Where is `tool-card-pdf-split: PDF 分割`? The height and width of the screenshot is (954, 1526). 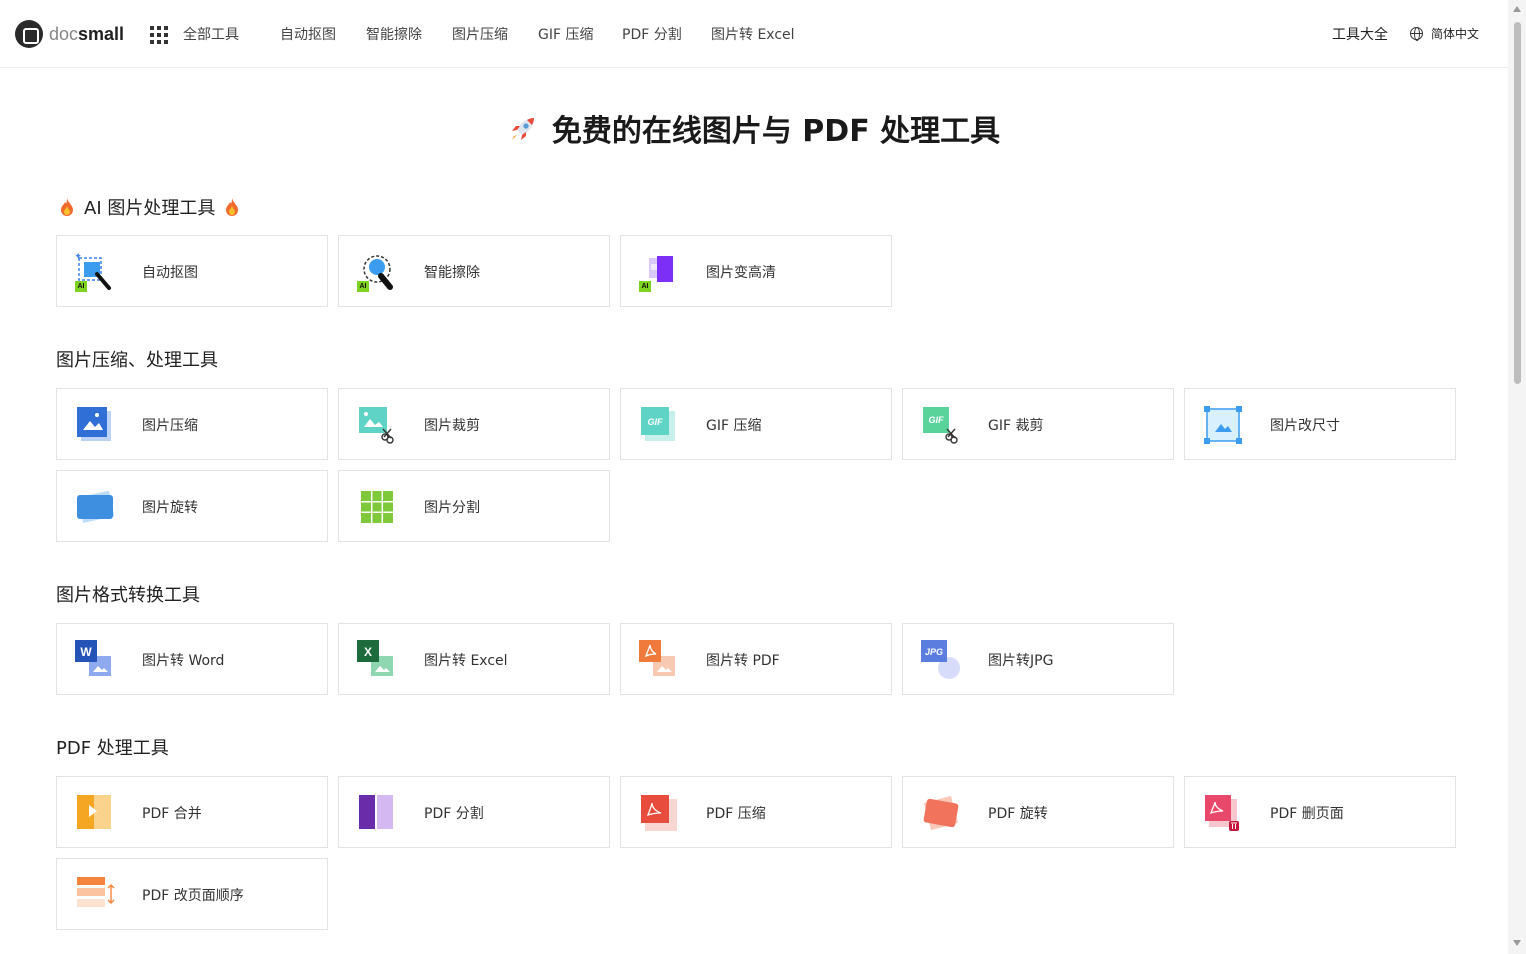 tool-card-pdf-split: PDF 分割 is located at coordinates (474, 812).